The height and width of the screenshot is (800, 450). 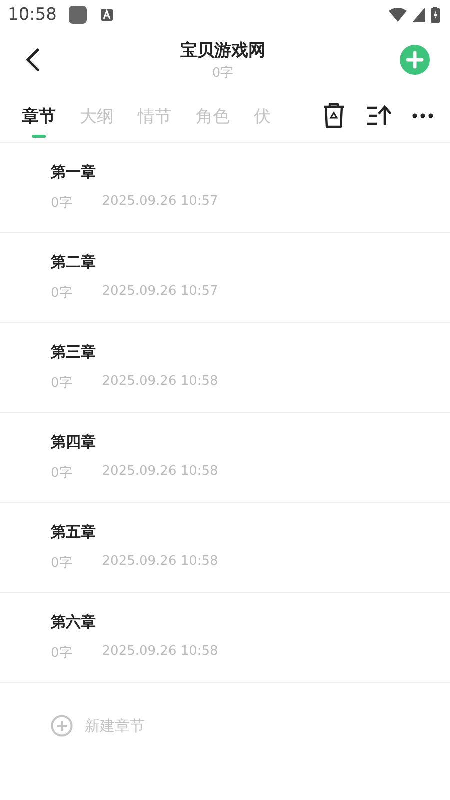 What do you see at coordinates (435, 15) in the screenshot?
I see `battery-icon` at bounding box center [435, 15].